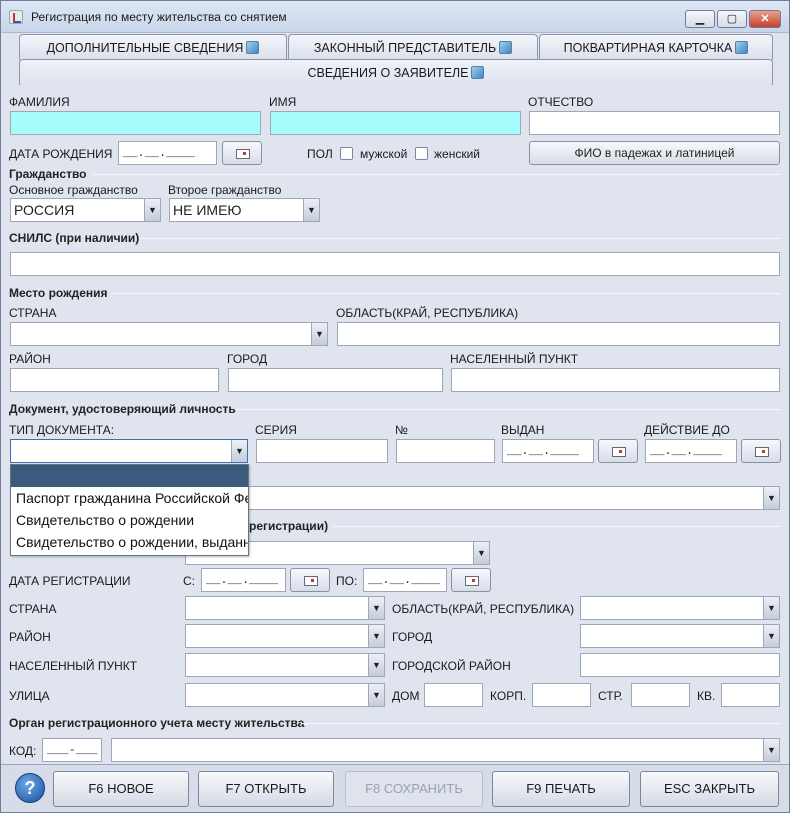 This screenshot has width=790, height=813. What do you see at coordinates (618, 451) in the screenshot?
I see `doc-issued-calendar-button` at bounding box center [618, 451].